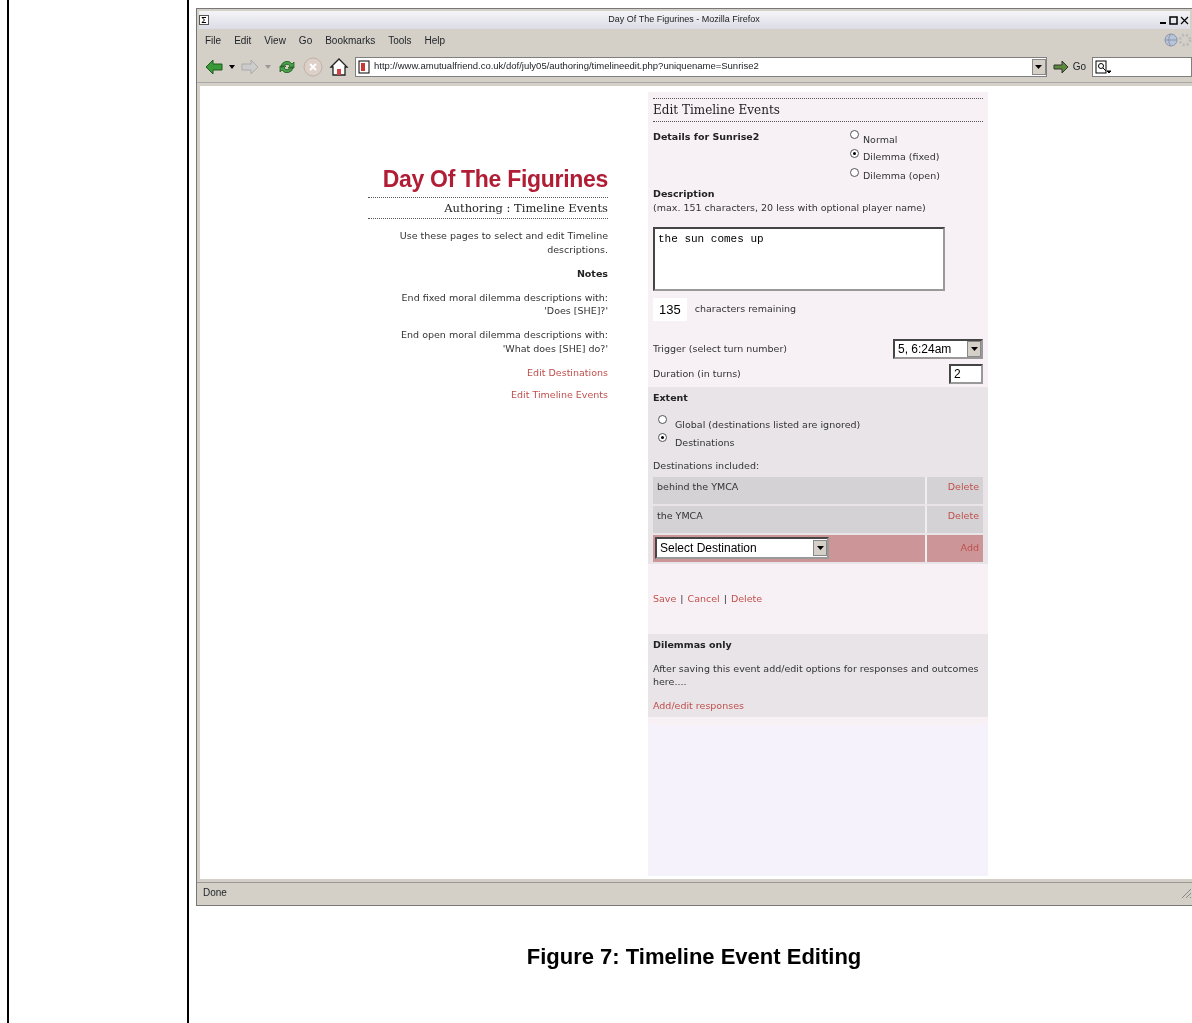 The image size is (1192, 1023). I want to click on menu-item: Go, so click(305, 40).